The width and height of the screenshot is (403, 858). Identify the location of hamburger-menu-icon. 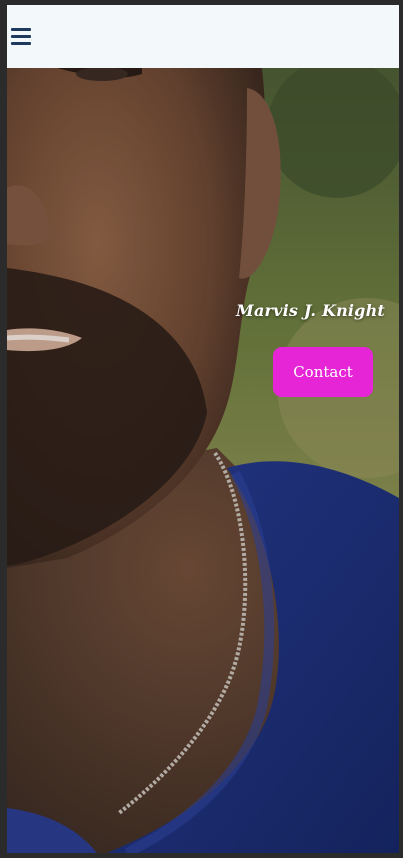
(22, 36).